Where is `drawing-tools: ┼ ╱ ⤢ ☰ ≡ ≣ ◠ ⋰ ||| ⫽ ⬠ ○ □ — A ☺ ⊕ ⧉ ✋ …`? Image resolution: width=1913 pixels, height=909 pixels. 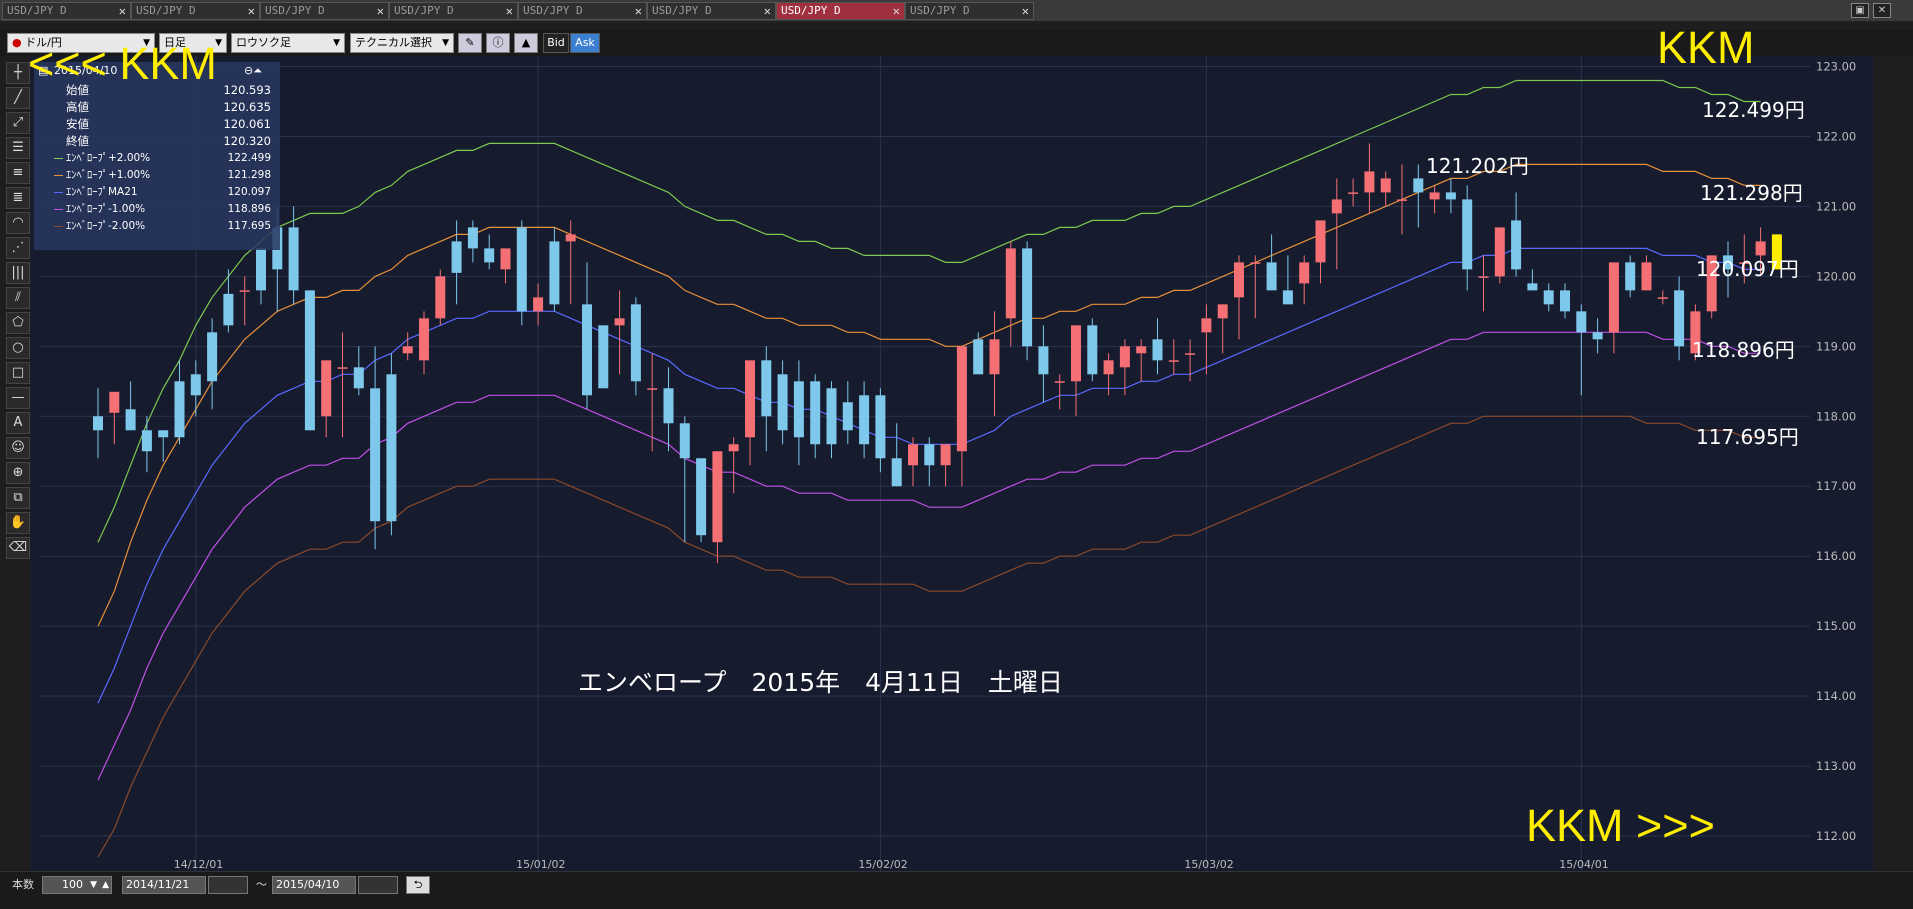 drawing-tools: ┼ ╱ ⤢ ☰ ≡ ≣ ◠ ⋰ ||| ⫽ ⬠ ○ □ — A ☺ ⊕ ⧉ ✋ … is located at coordinates (19, 312).